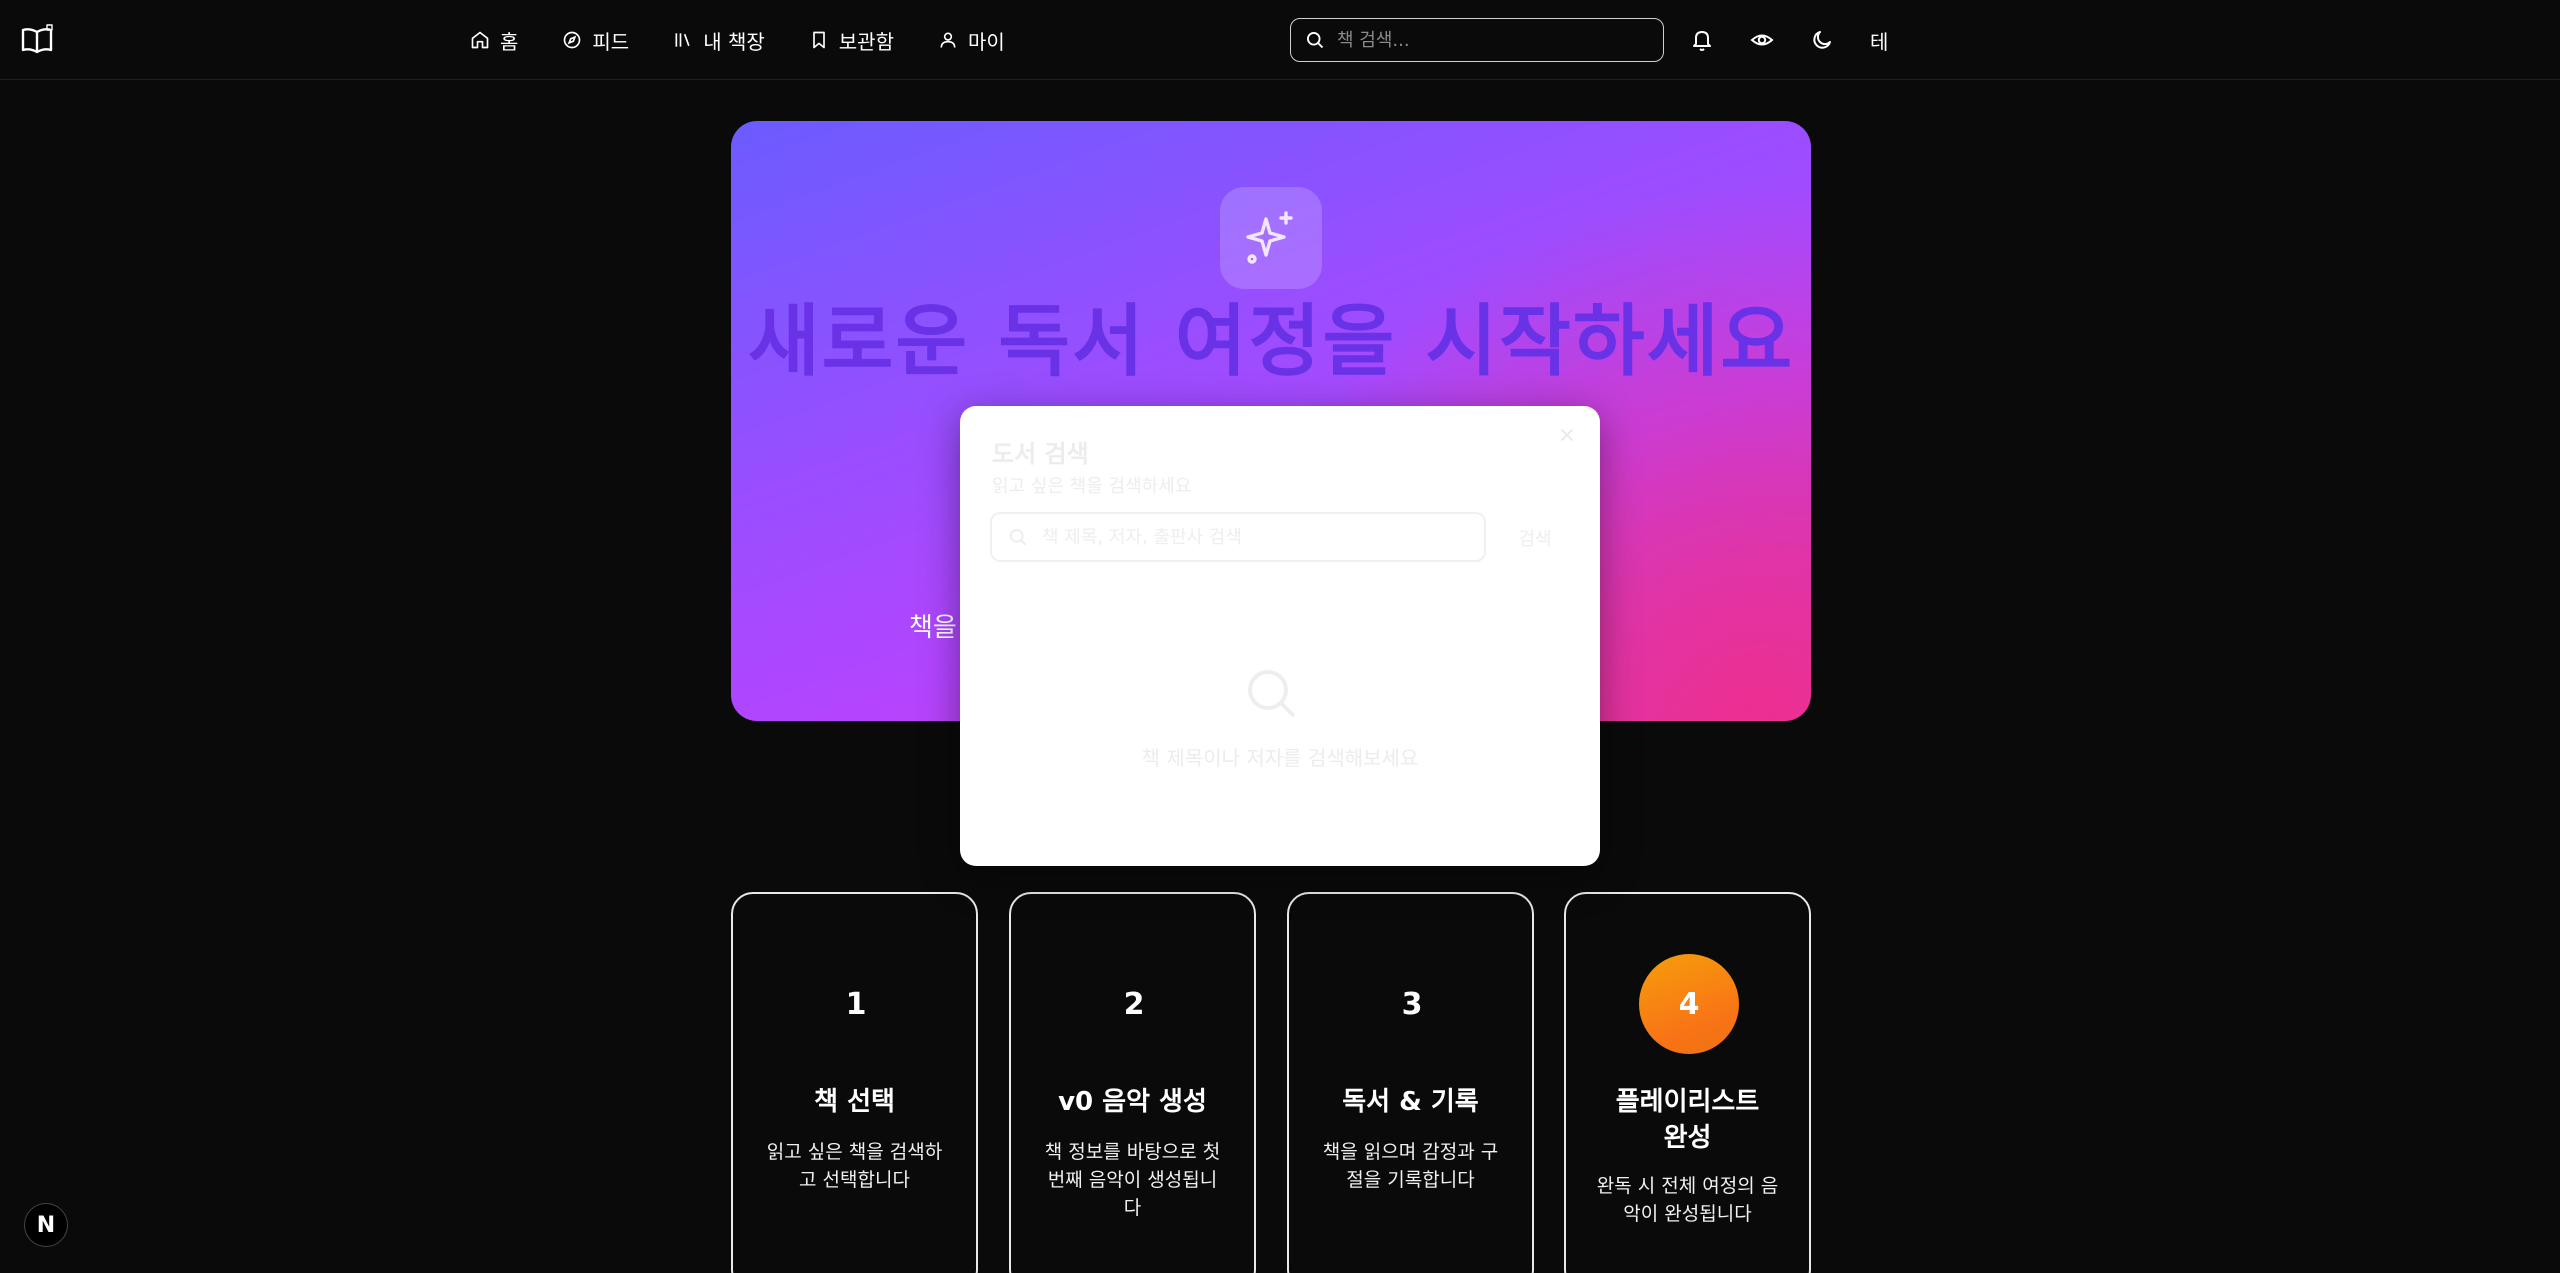  Describe the element at coordinates (1040, 454) in the screenshot. I see `dialog-title: 도서 검색` at that location.